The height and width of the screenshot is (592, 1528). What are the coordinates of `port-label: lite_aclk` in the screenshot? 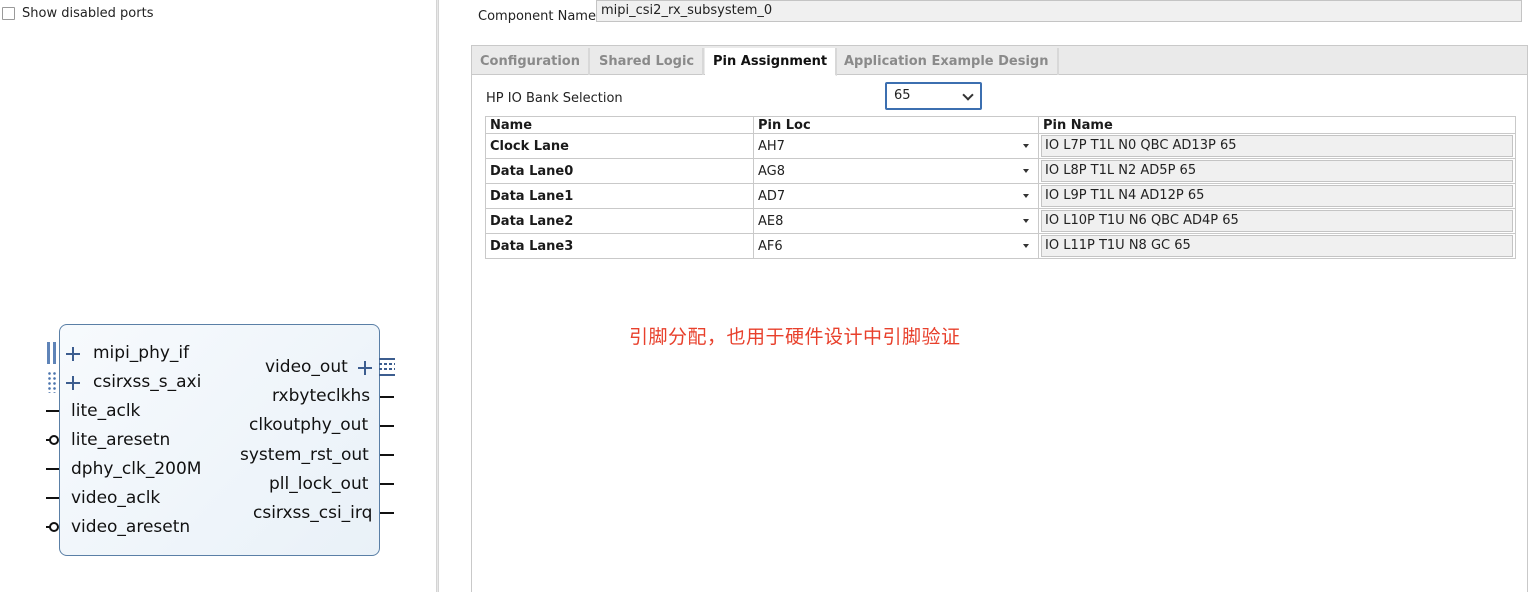 It's located at (106, 411).